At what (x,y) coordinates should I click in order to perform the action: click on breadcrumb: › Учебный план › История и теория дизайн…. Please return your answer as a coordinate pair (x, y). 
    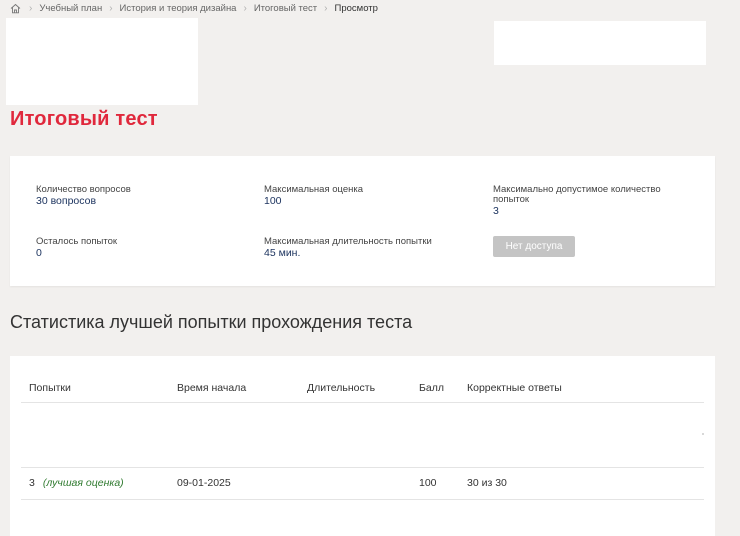
    Looking at the image, I should click on (194, 8).